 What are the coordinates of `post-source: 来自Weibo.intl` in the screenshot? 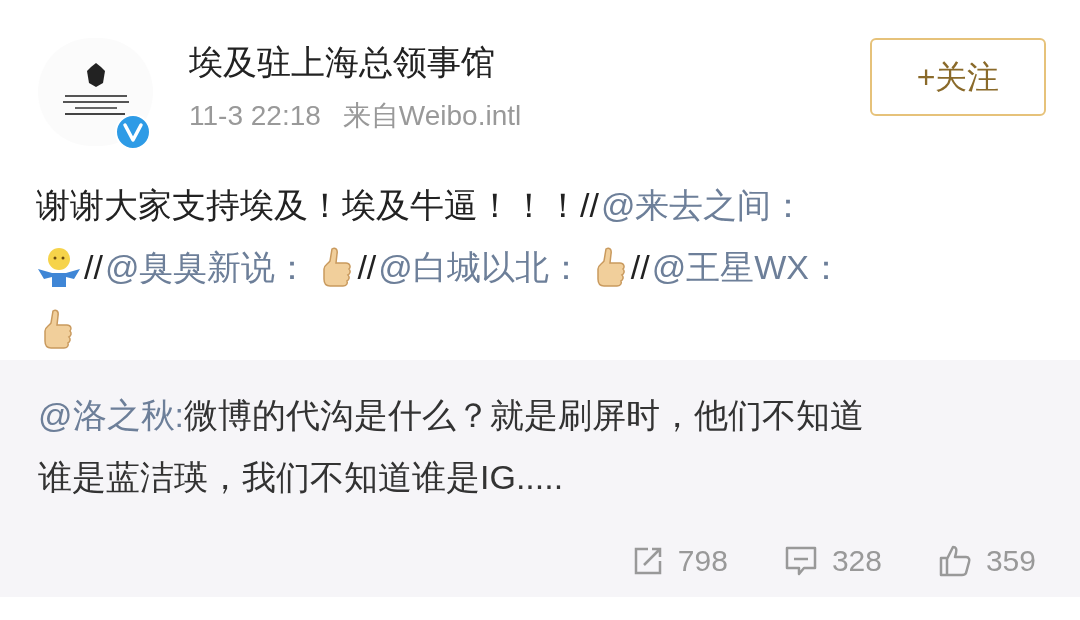 It's located at (432, 116).